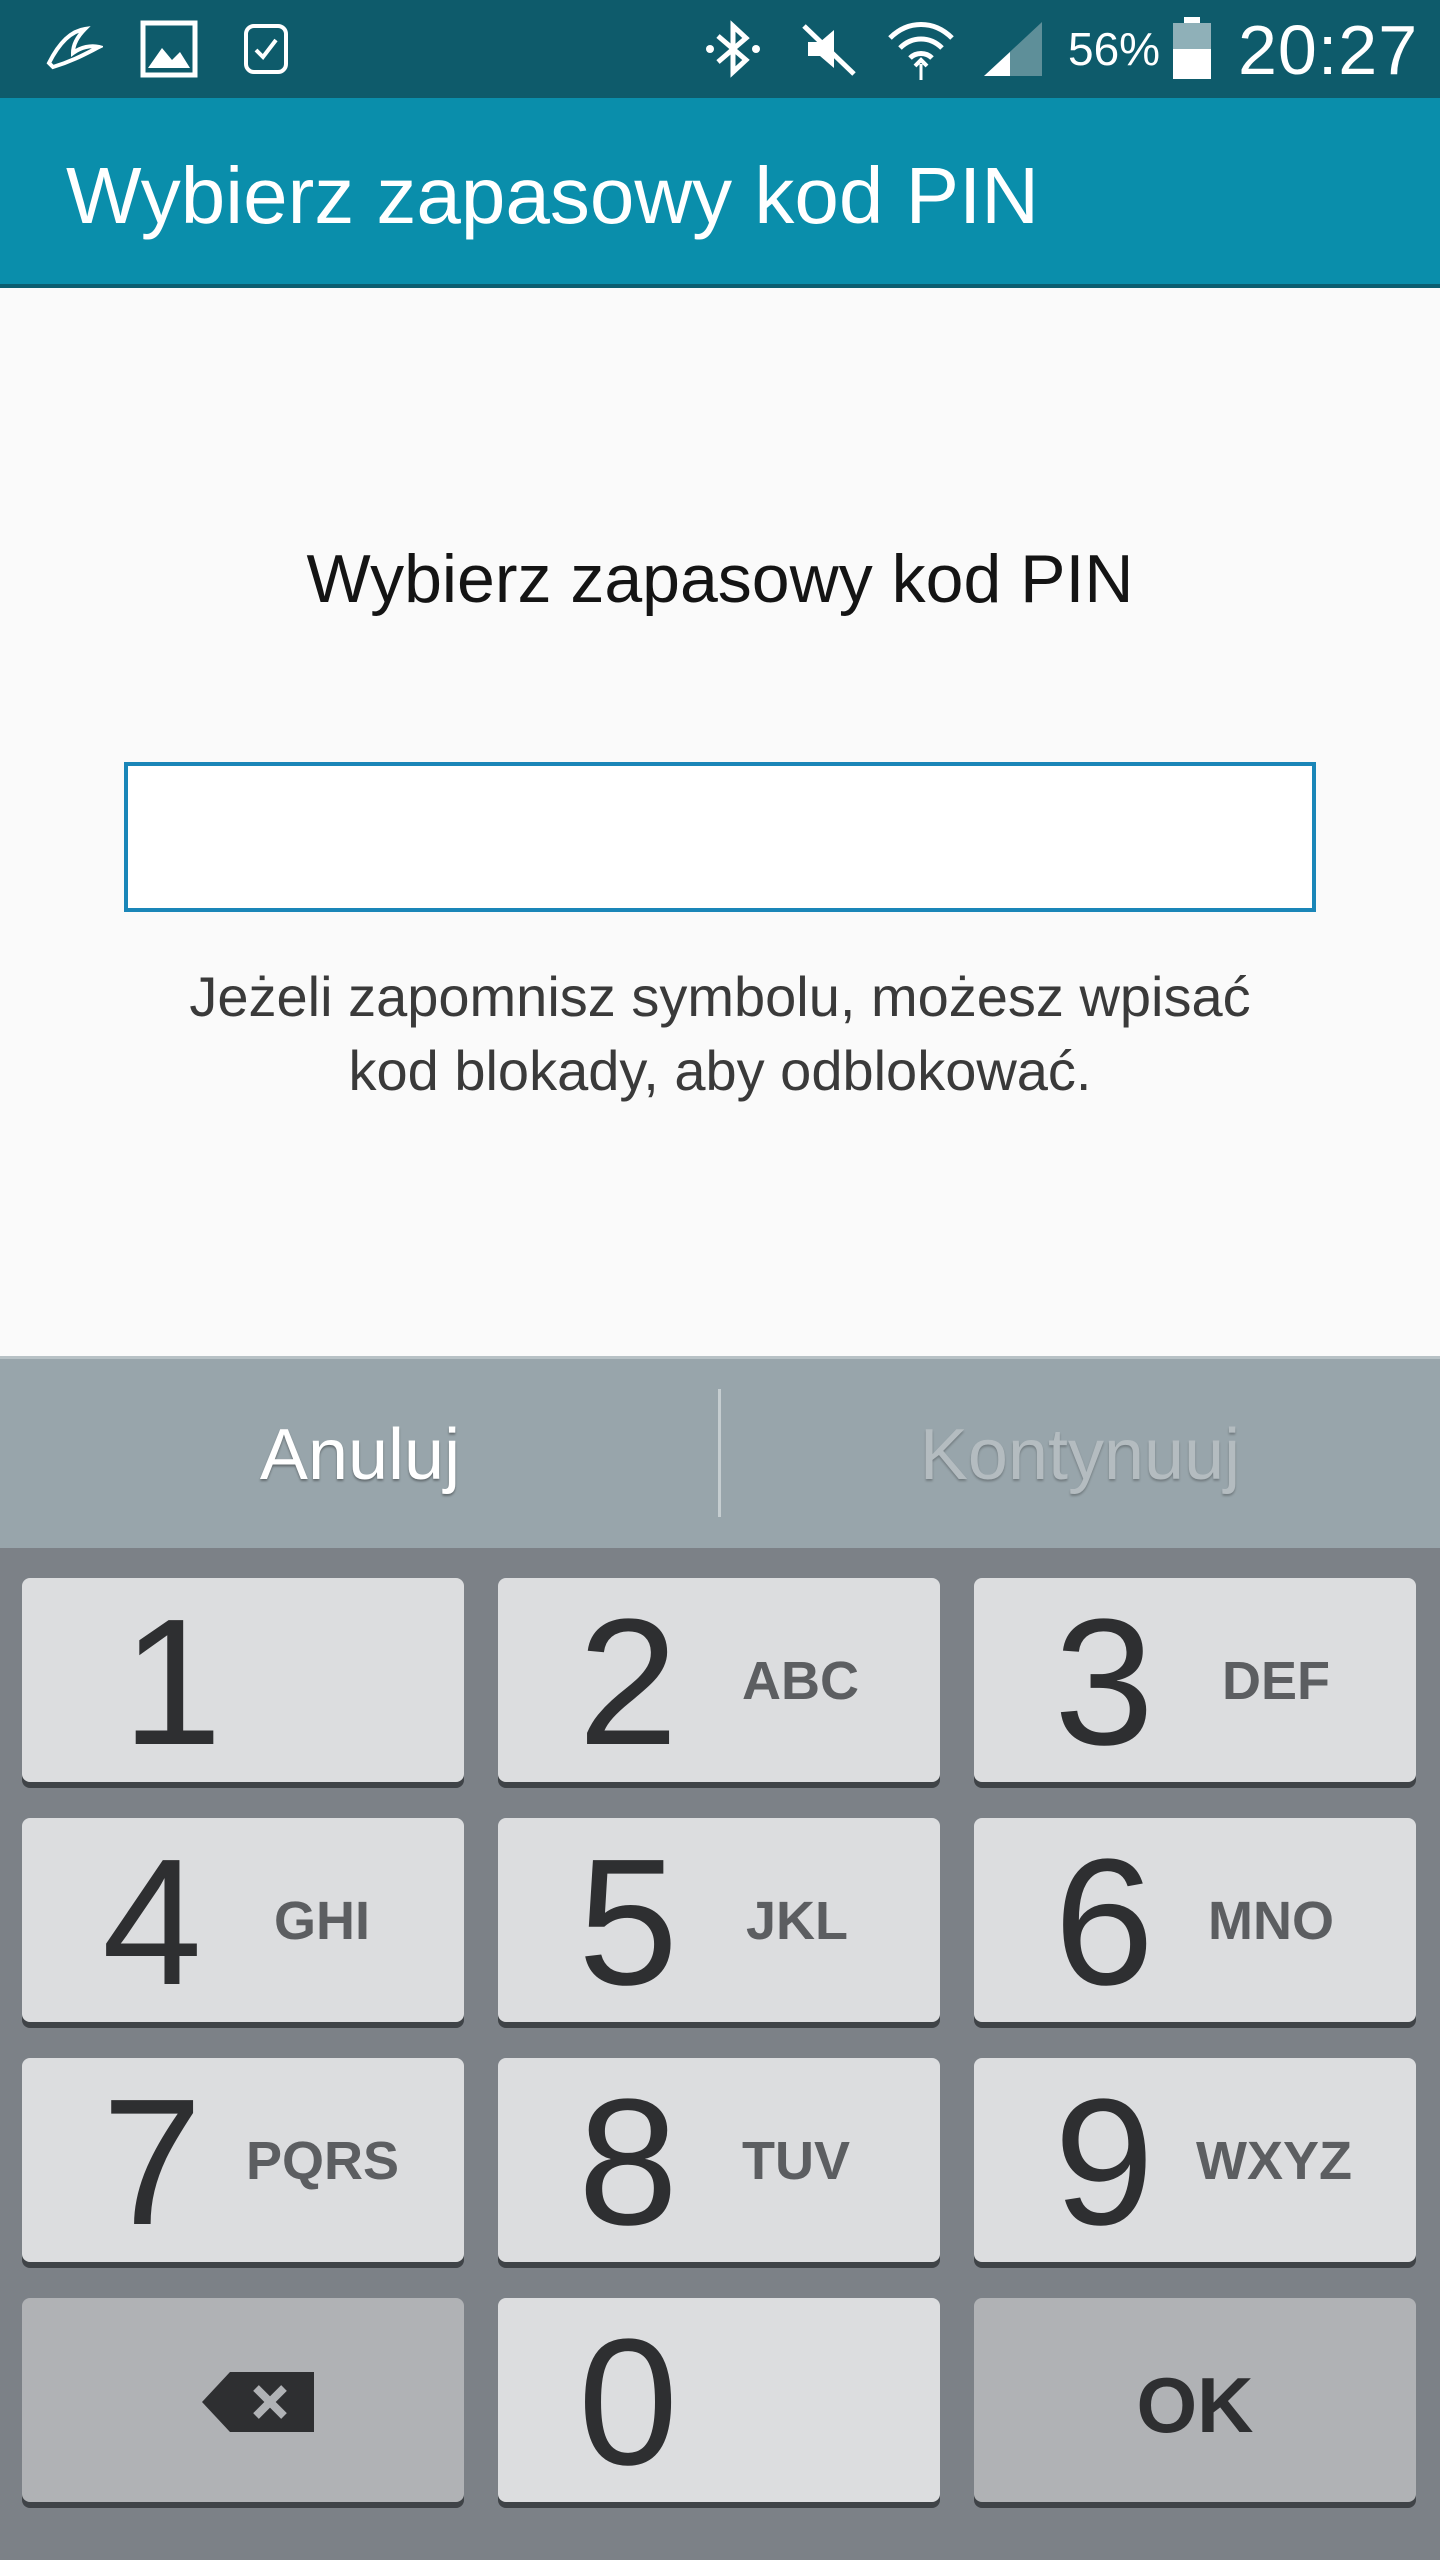  I want to click on backspace-icon, so click(258, 2402).